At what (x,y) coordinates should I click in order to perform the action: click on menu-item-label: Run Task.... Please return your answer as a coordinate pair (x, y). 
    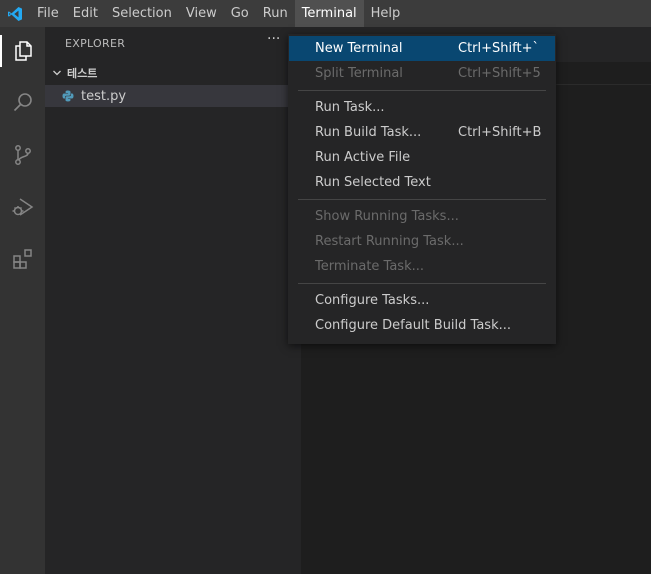
    Looking at the image, I should click on (350, 107).